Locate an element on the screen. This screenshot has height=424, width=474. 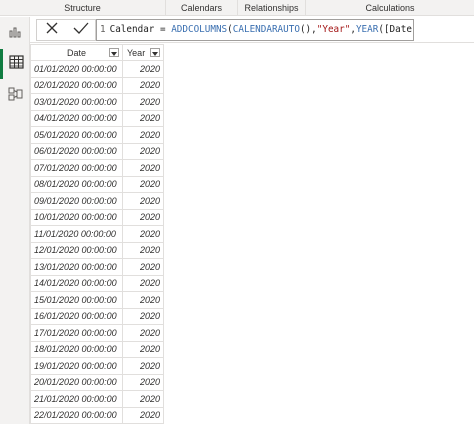
table-row: 16/01/2020 00:00:00 2020 is located at coordinates (97, 316).